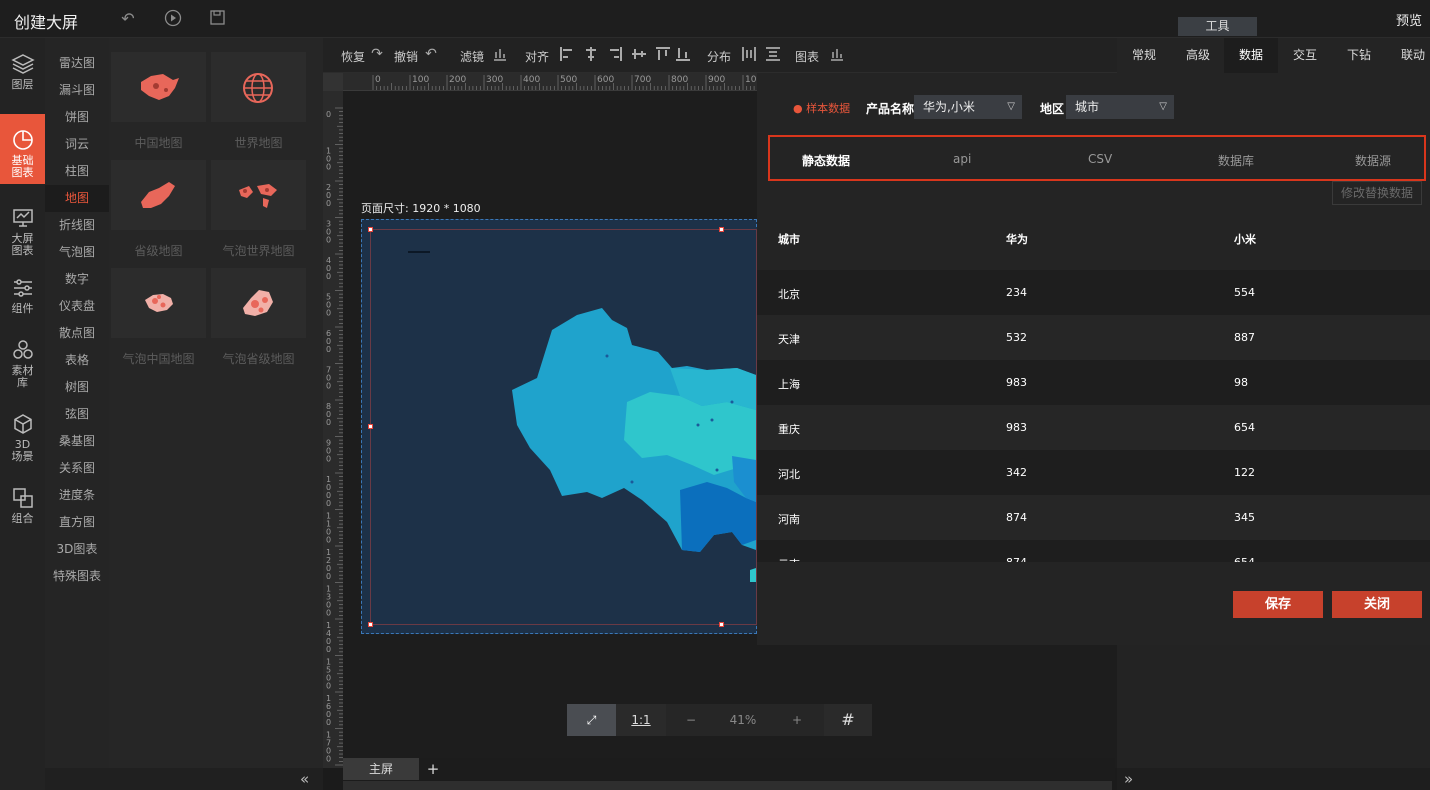 The width and height of the screenshot is (1430, 790). Describe the element at coordinates (1052, 109) in the screenshot. I see `region-label: 地区` at that location.